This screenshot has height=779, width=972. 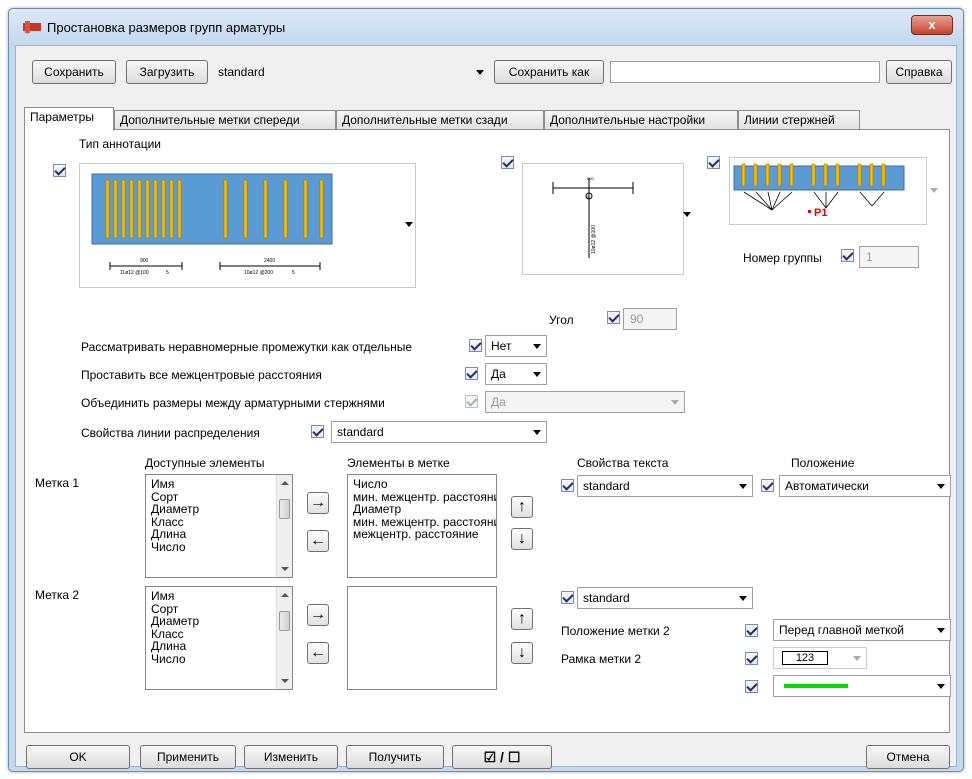 What do you see at coordinates (258, 273) in the screenshot?
I see `dim-right-text: 10ø12 @200` at bounding box center [258, 273].